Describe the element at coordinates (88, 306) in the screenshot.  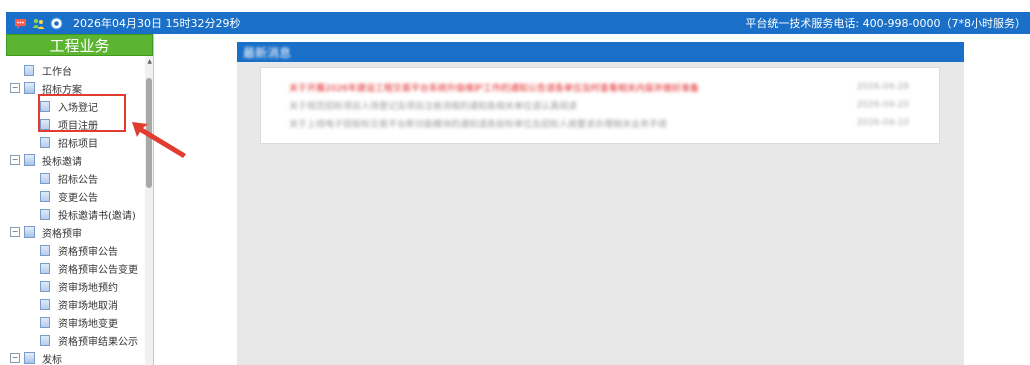
I see `sidebar-item-label: 资审场地取消` at that location.